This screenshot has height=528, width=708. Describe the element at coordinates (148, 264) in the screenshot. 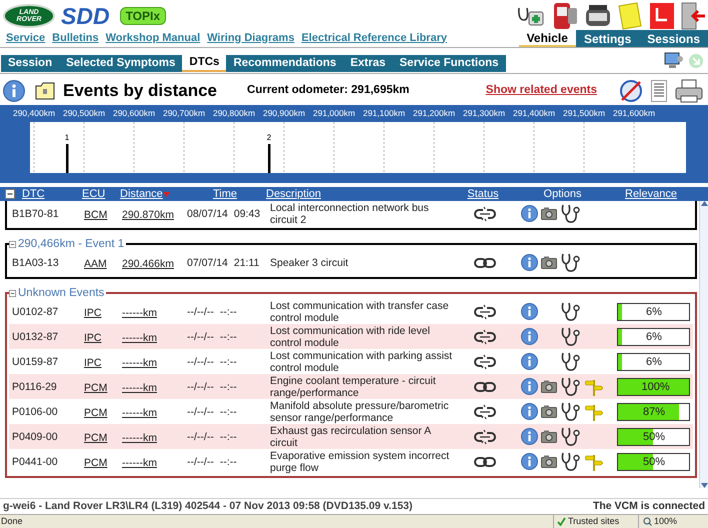

I see `distance-link: 290.466km` at that location.